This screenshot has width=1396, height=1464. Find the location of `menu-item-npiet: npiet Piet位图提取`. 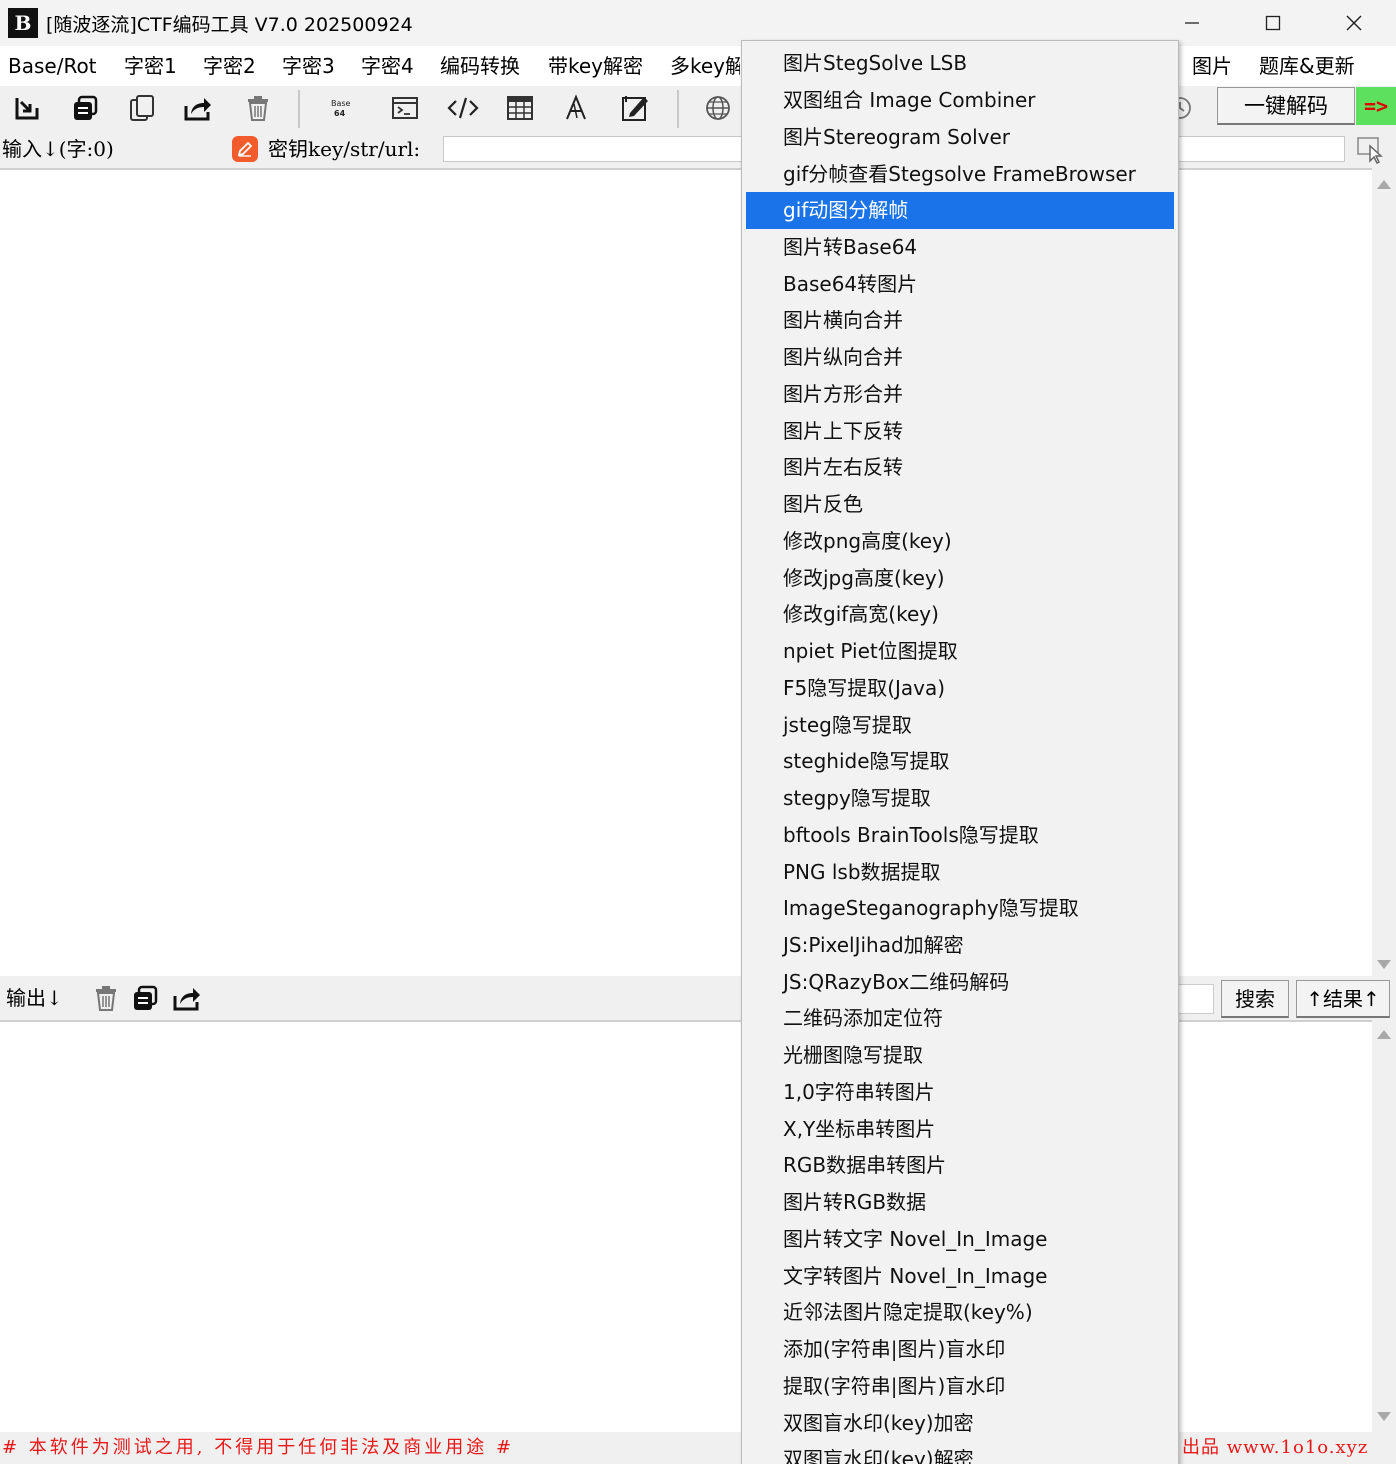

menu-item-npiet: npiet Piet位图提取 is located at coordinates (960, 651).